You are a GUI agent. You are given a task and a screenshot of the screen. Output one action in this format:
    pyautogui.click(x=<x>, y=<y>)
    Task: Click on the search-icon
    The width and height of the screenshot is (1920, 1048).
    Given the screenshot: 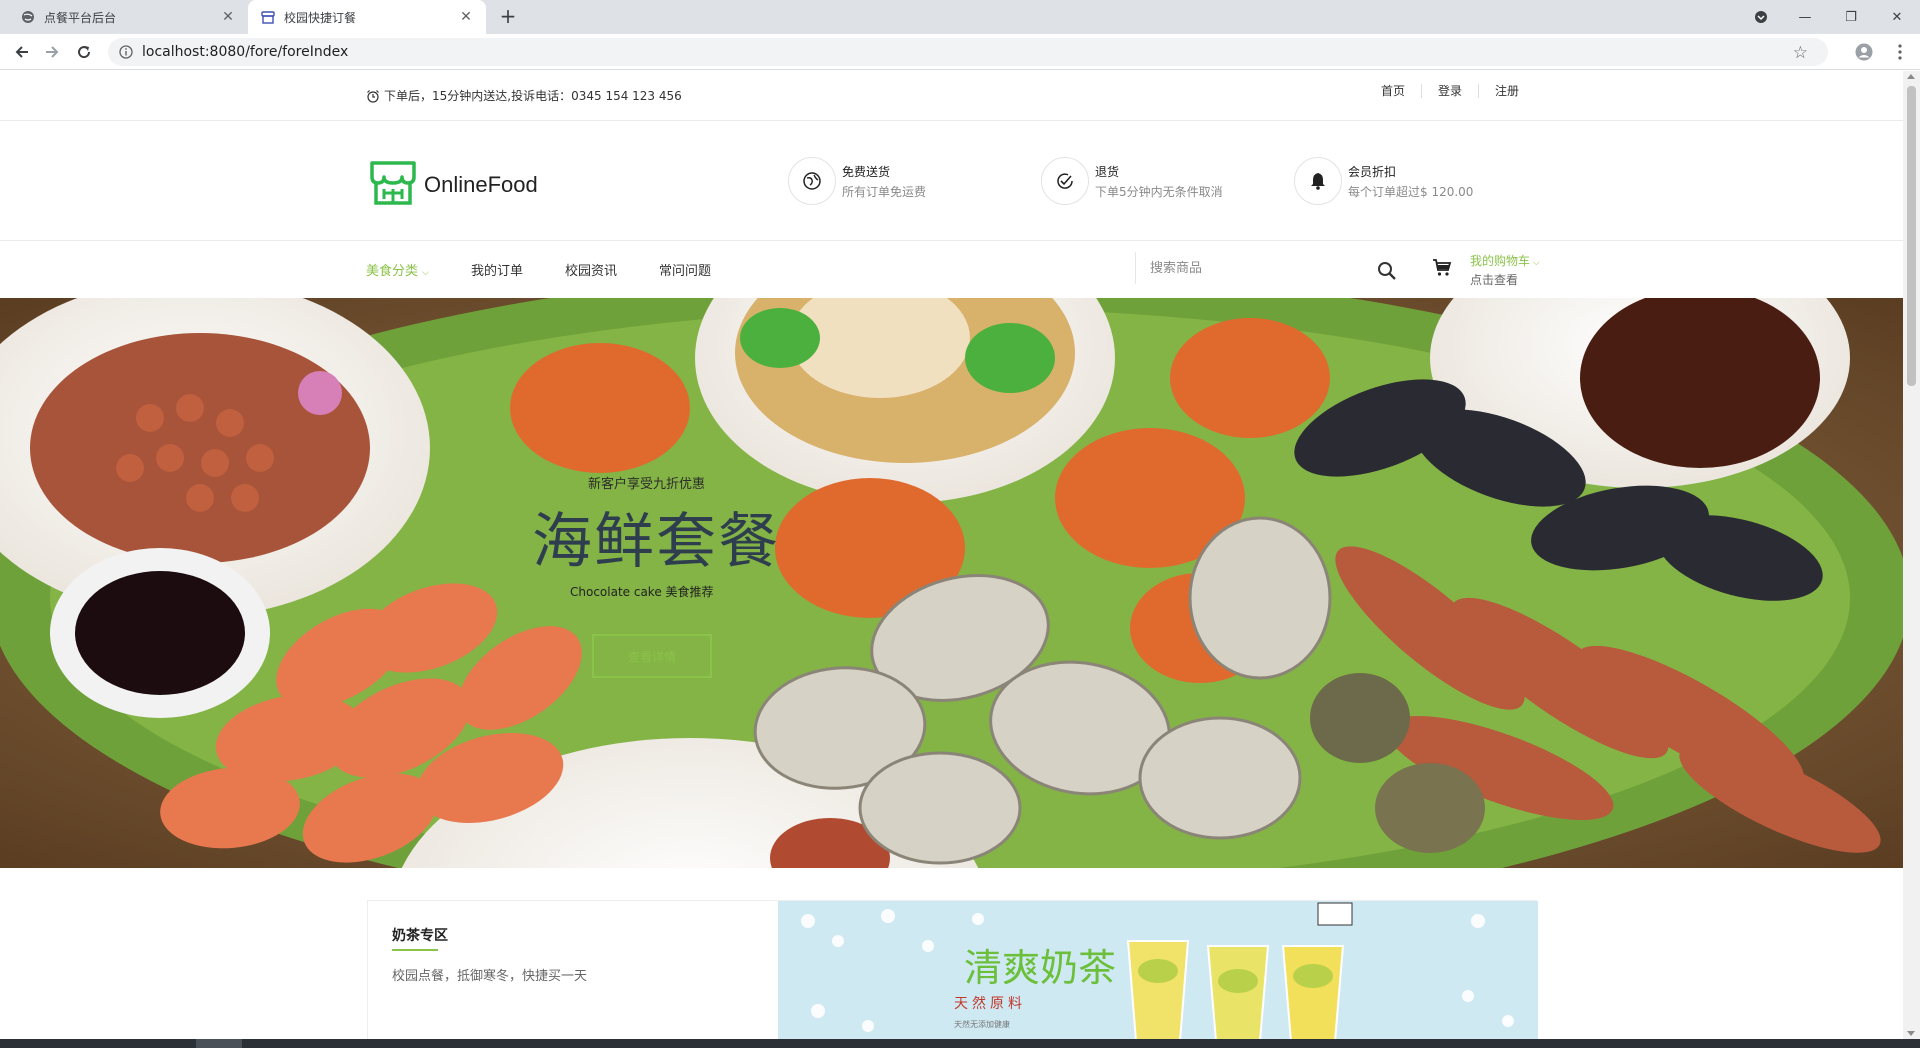 What is the action you would take?
    pyautogui.click(x=1387, y=271)
    